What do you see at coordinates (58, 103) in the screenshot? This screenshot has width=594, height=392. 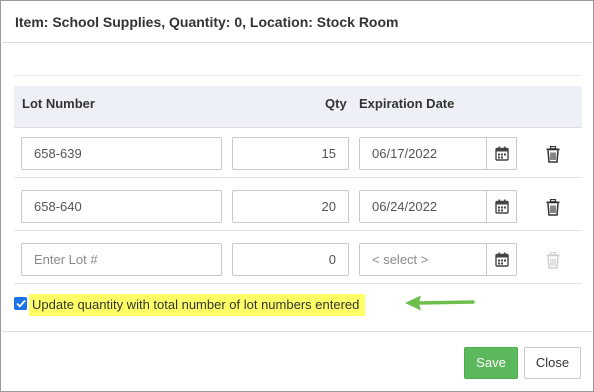 I see `column-lot-number: Lot Number` at bounding box center [58, 103].